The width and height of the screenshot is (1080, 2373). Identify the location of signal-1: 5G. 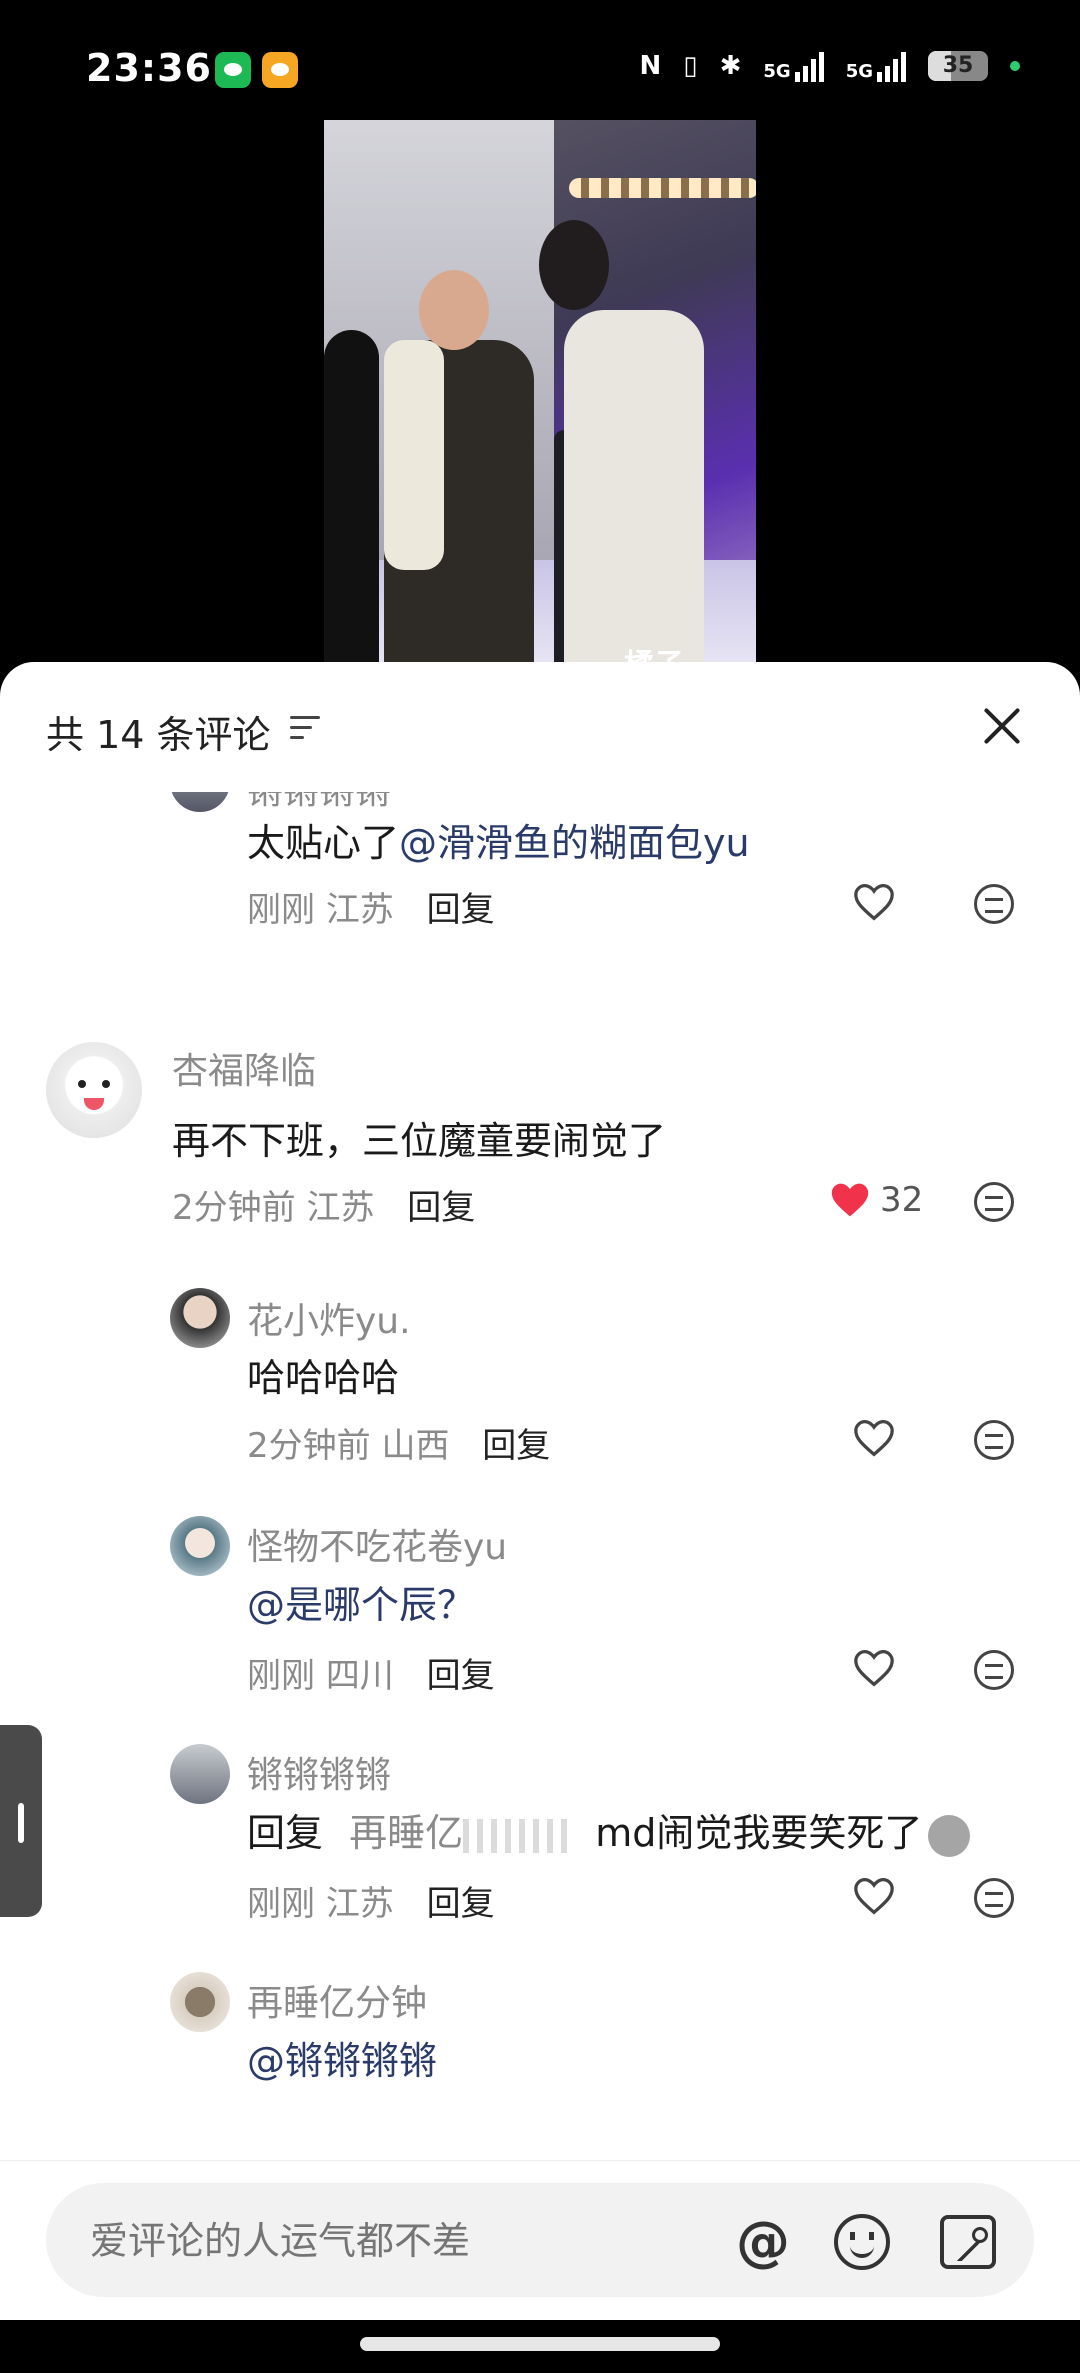
(793, 66).